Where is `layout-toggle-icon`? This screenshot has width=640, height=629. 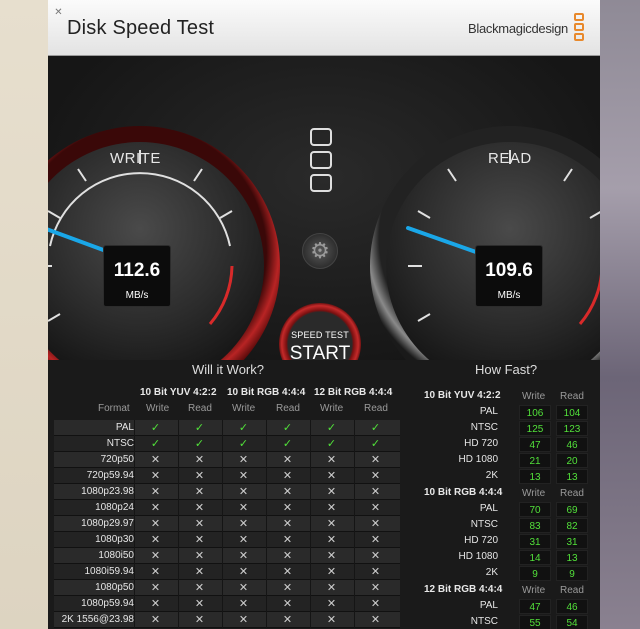
layout-toggle-icon is located at coordinates (322, 162).